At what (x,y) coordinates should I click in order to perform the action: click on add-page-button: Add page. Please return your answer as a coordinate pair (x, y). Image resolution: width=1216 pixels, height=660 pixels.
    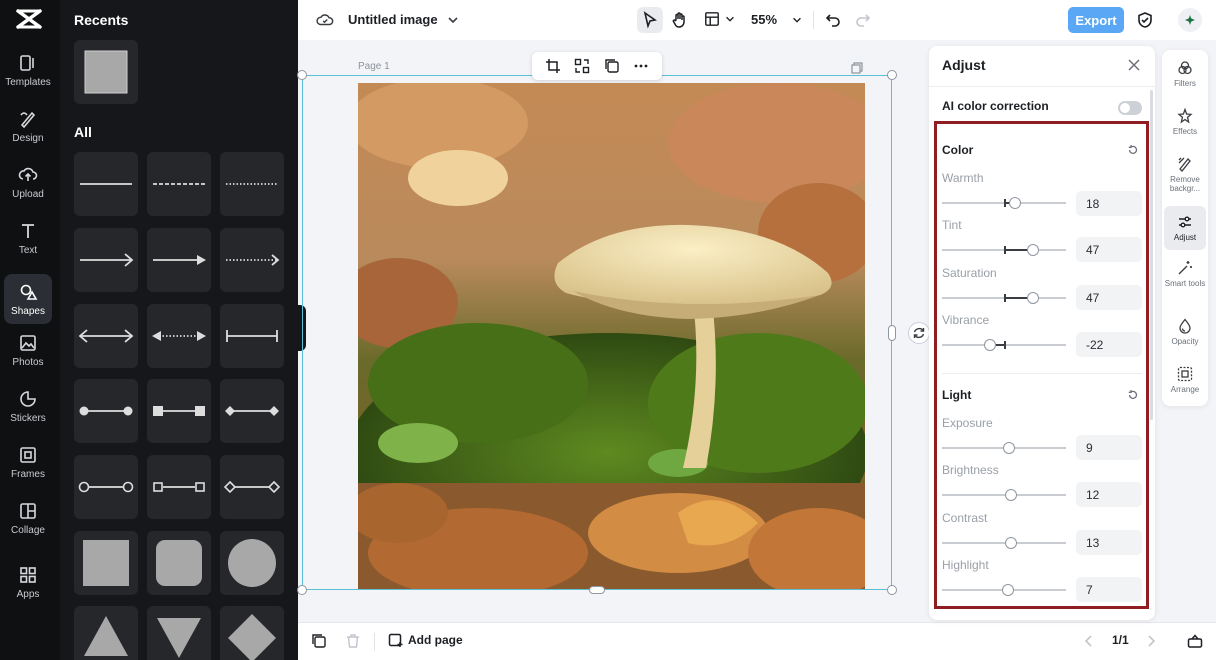
    Looking at the image, I should click on (425, 640).